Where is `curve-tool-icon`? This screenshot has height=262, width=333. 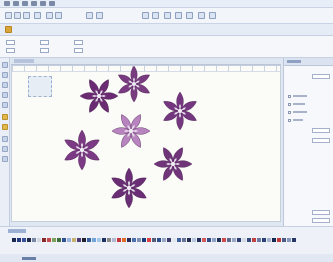 curve-tool-icon is located at coordinates (5, 149).